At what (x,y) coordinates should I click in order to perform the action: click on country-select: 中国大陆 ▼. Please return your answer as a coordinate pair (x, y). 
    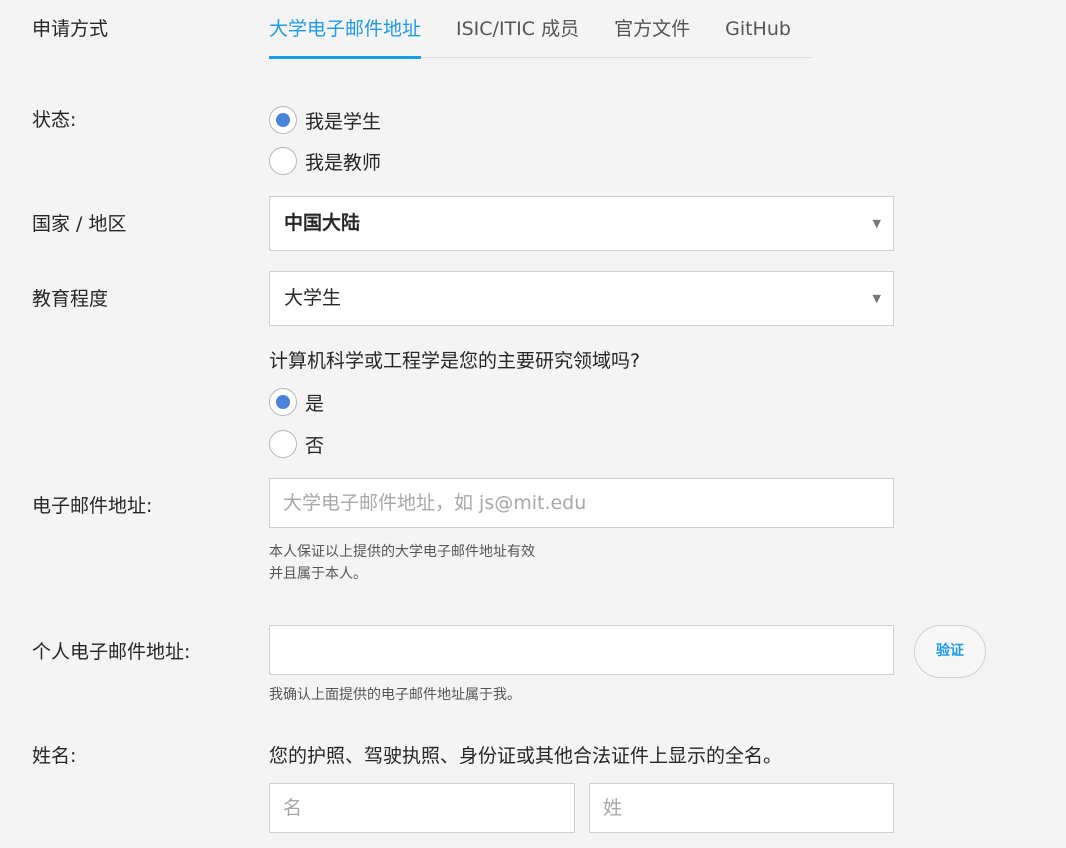
    Looking at the image, I should click on (581, 223).